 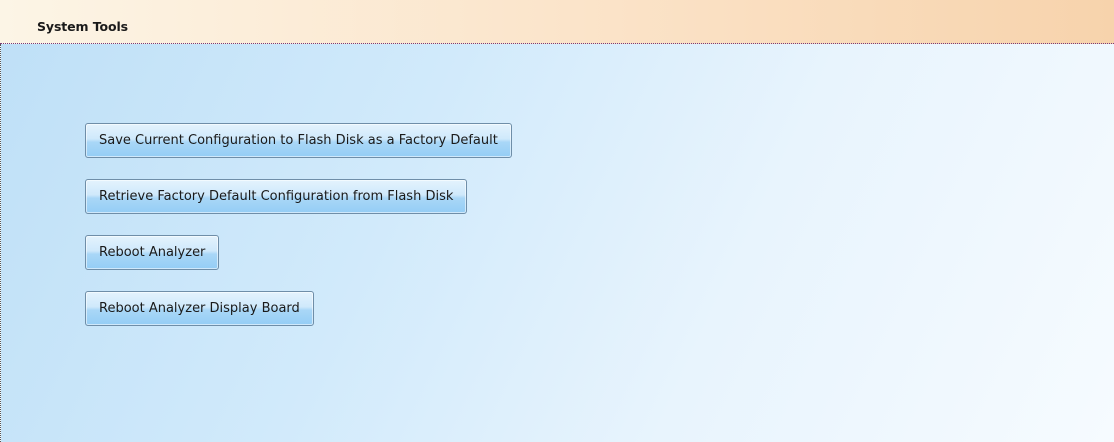 What do you see at coordinates (557, 22) in the screenshot?
I see `panel-header: System Tools` at bounding box center [557, 22].